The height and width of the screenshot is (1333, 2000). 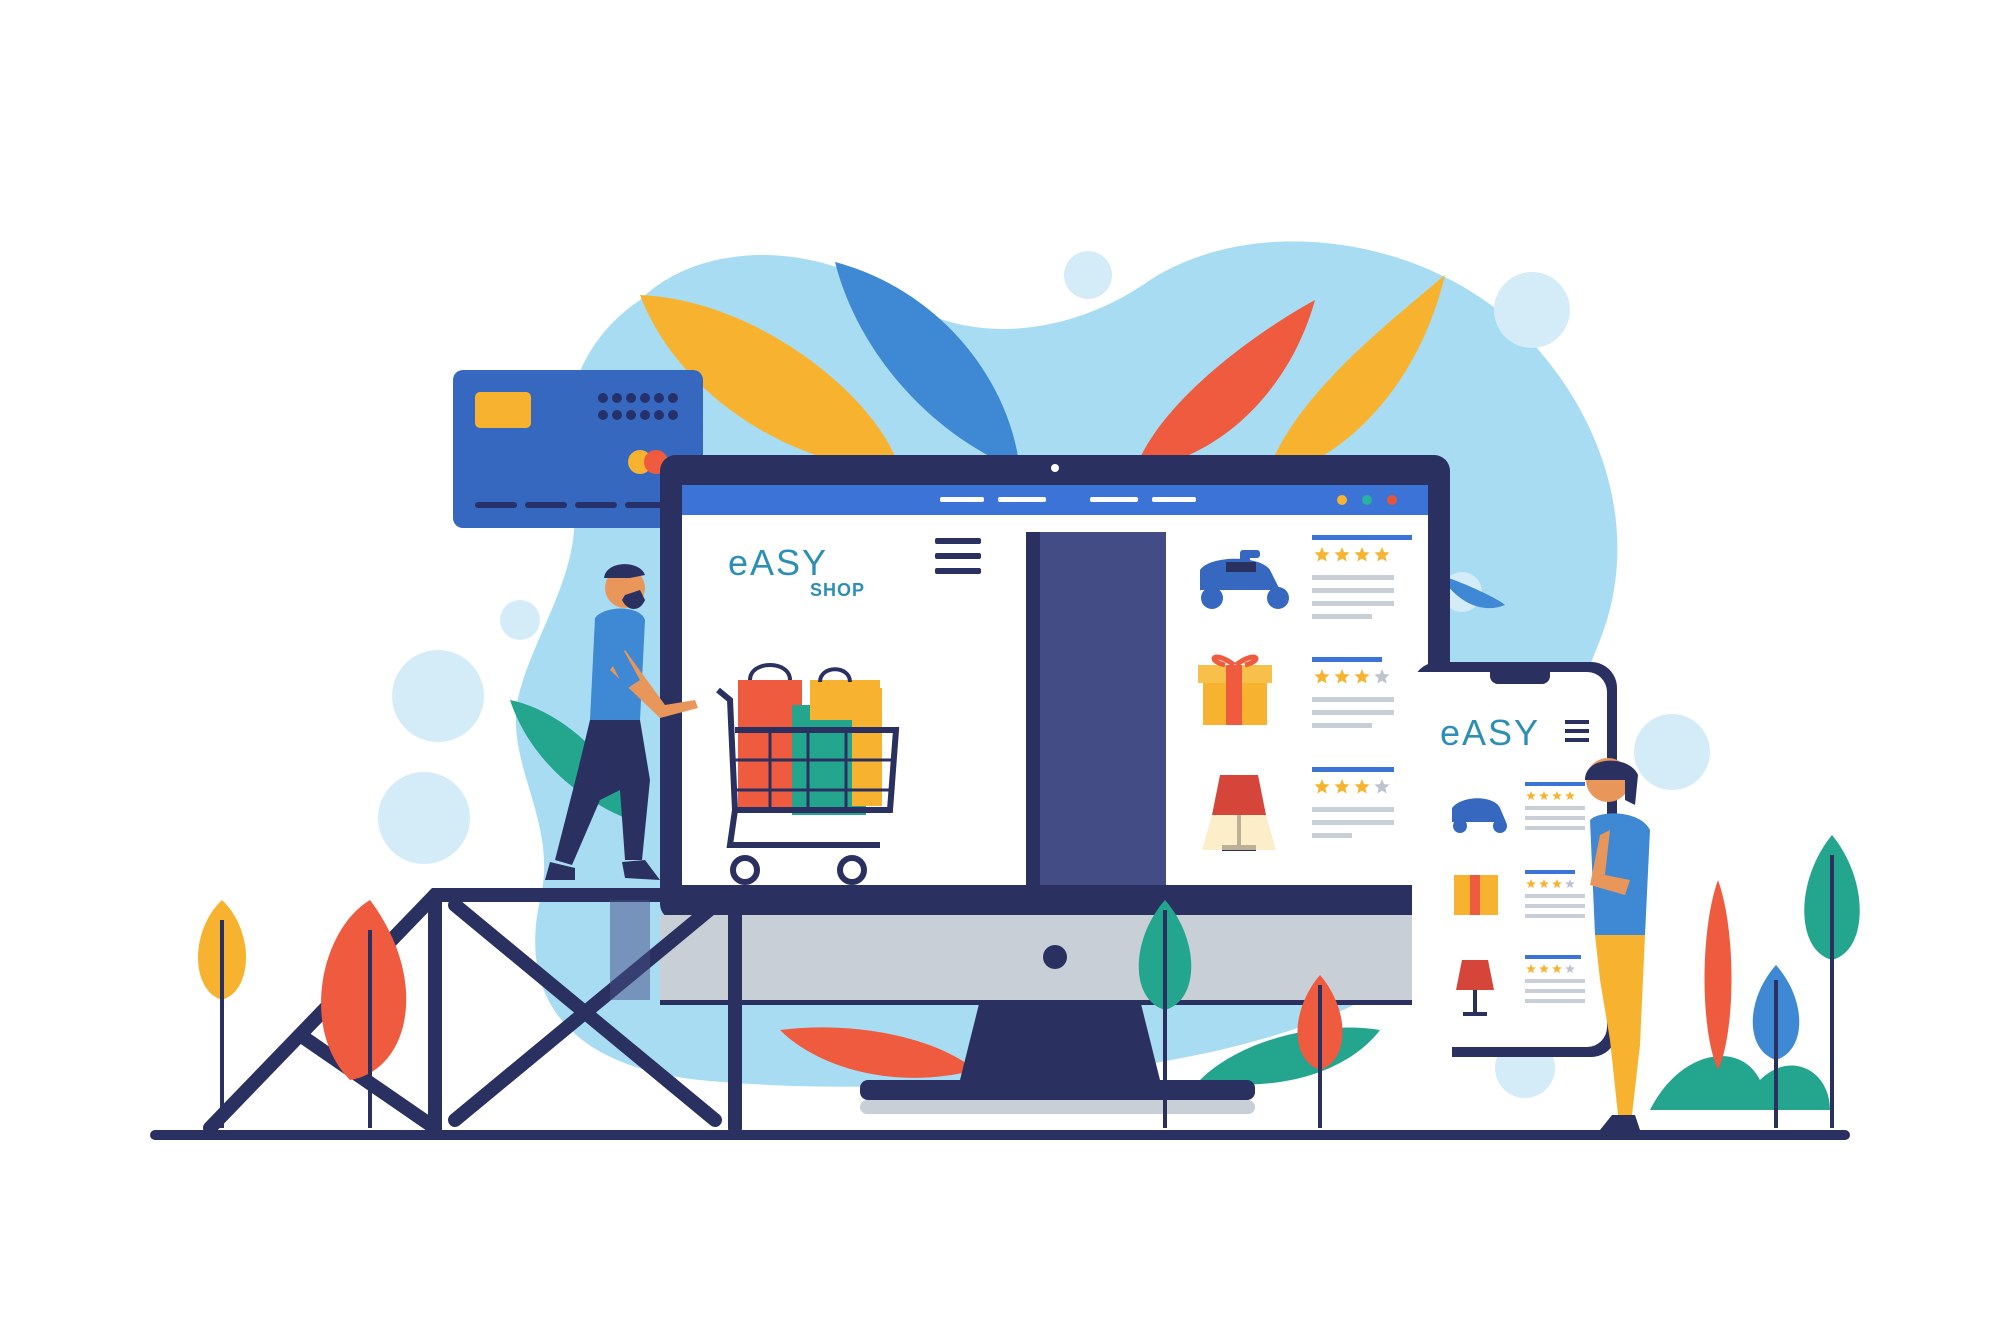 I want to click on plant-teal-bush, so click(x=1740, y=1083).